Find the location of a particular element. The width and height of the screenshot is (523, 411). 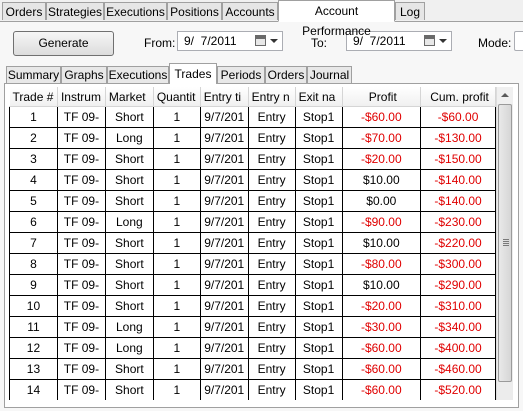

cum-profit-cell: -$220.00 is located at coordinates (458, 243).